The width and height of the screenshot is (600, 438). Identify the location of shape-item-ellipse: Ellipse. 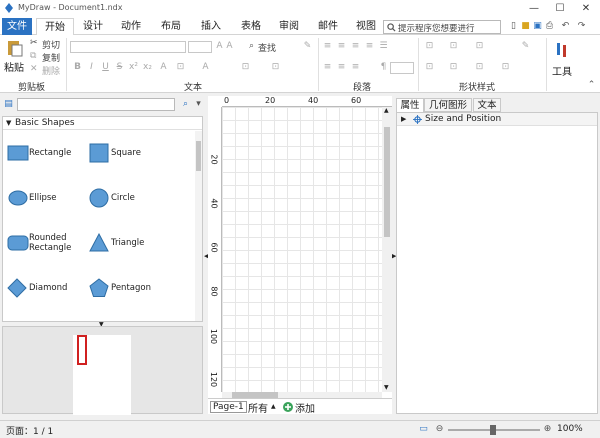
(47, 198).